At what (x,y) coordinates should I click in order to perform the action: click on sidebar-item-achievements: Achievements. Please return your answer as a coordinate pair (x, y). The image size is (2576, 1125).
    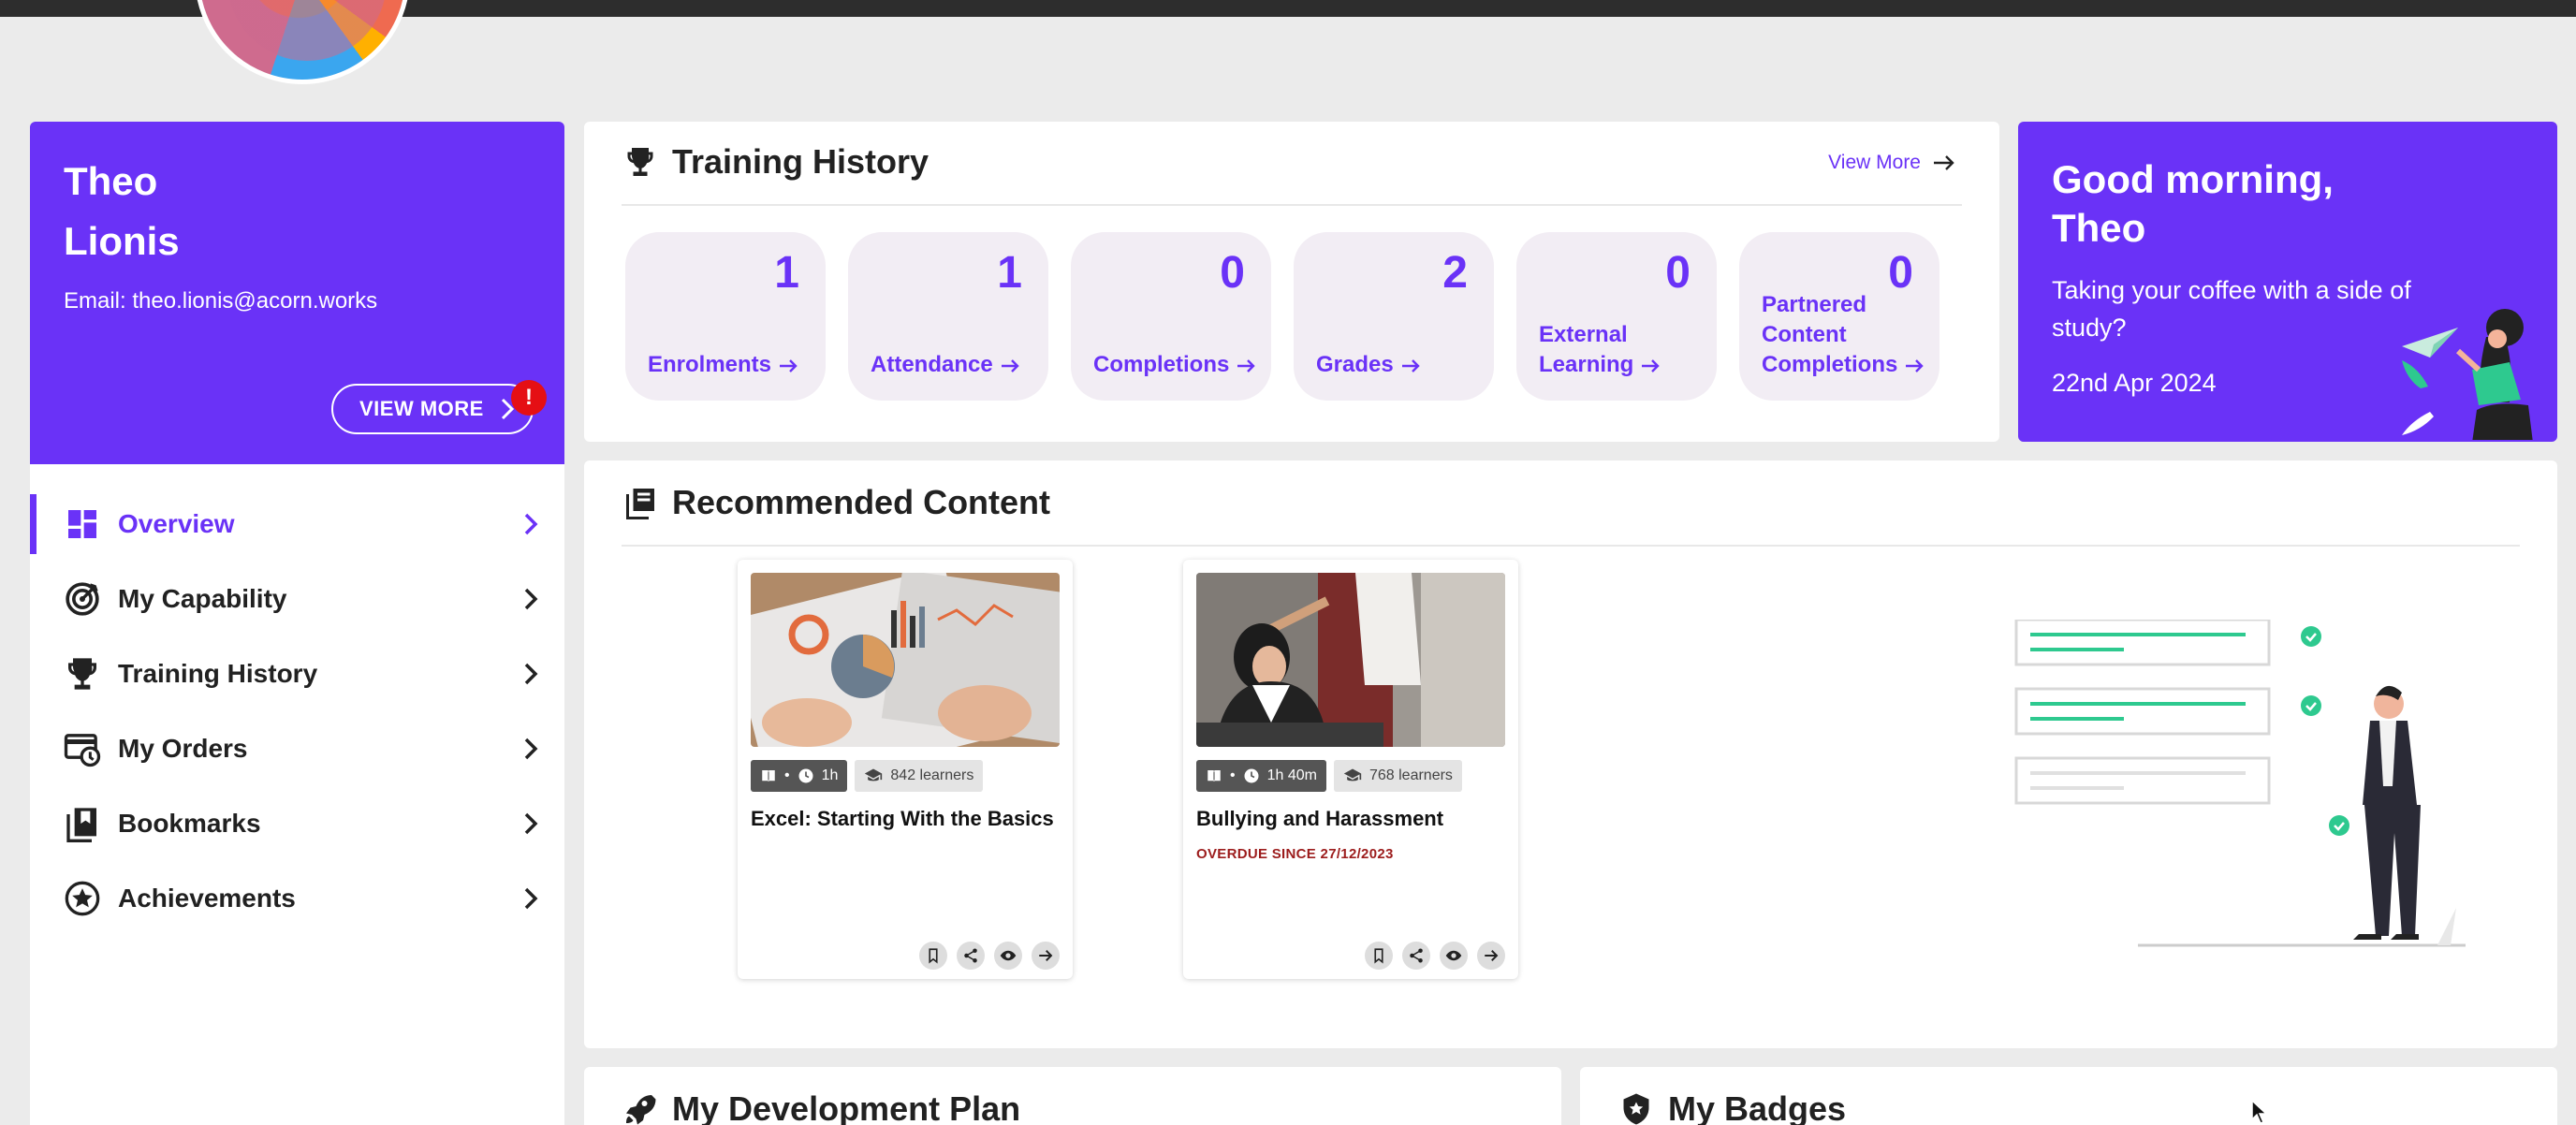
    Looking at the image, I should click on (297, 898).